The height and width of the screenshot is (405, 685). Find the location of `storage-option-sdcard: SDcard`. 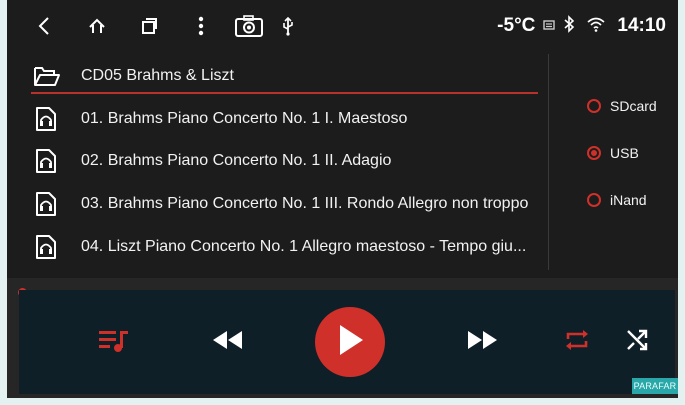

storage-option-sdcard: SDcard is located at coordinates (622, 106).